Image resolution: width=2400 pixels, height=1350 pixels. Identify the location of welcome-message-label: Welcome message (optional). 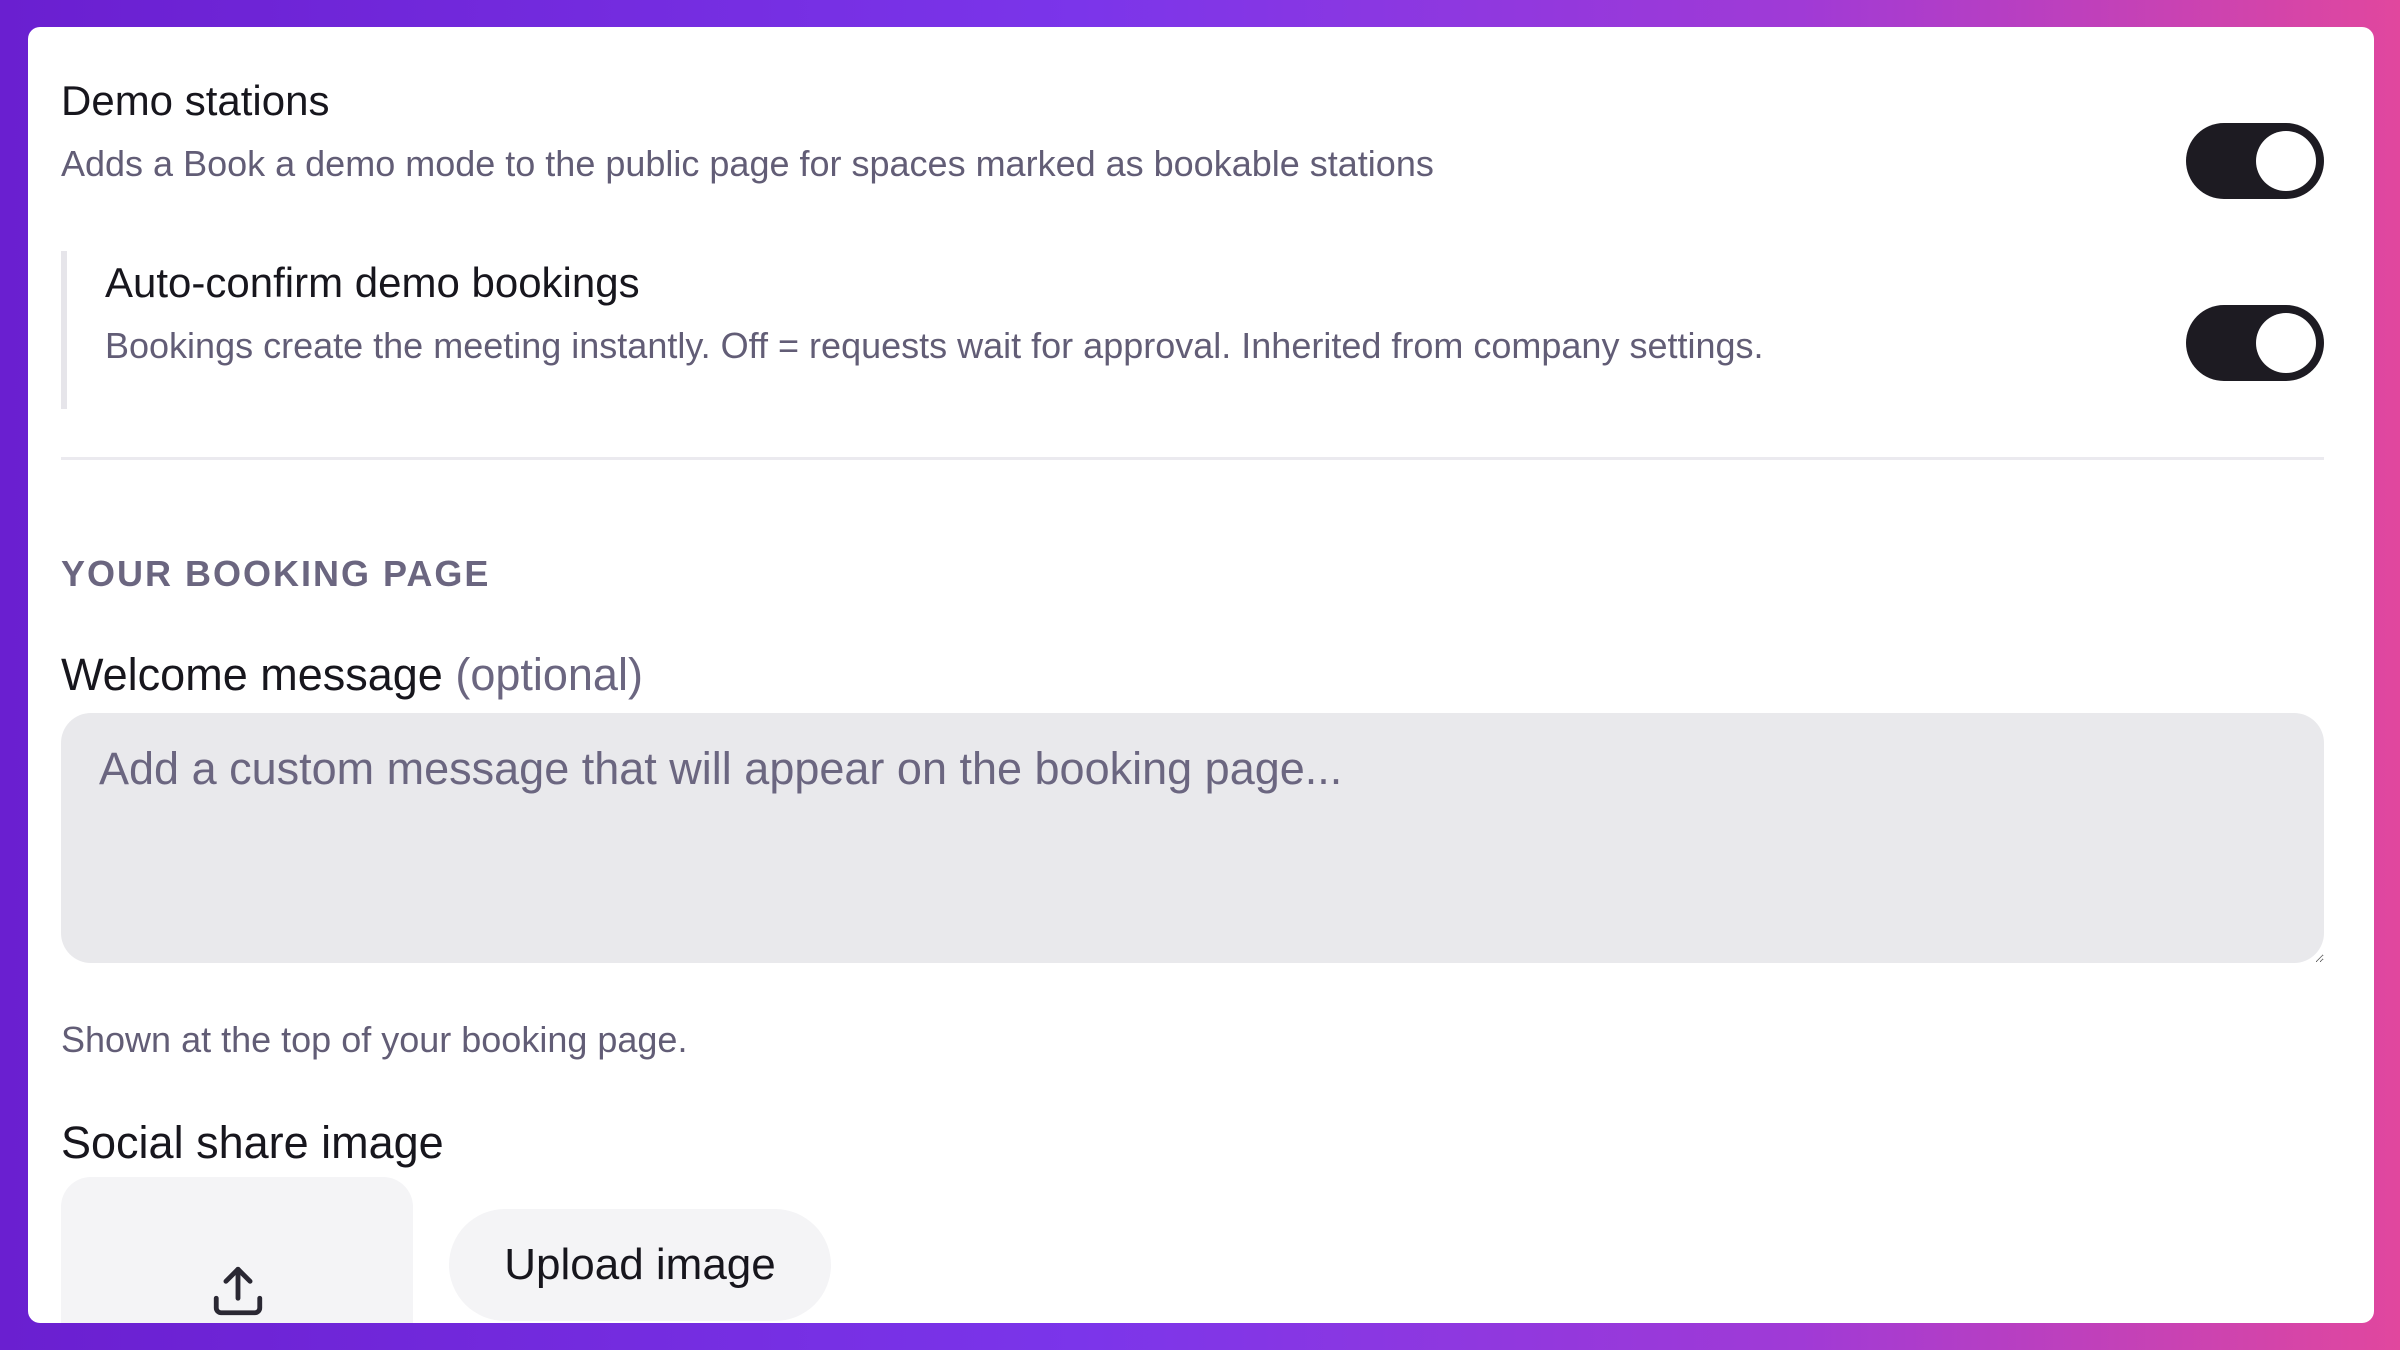
(352, 675).